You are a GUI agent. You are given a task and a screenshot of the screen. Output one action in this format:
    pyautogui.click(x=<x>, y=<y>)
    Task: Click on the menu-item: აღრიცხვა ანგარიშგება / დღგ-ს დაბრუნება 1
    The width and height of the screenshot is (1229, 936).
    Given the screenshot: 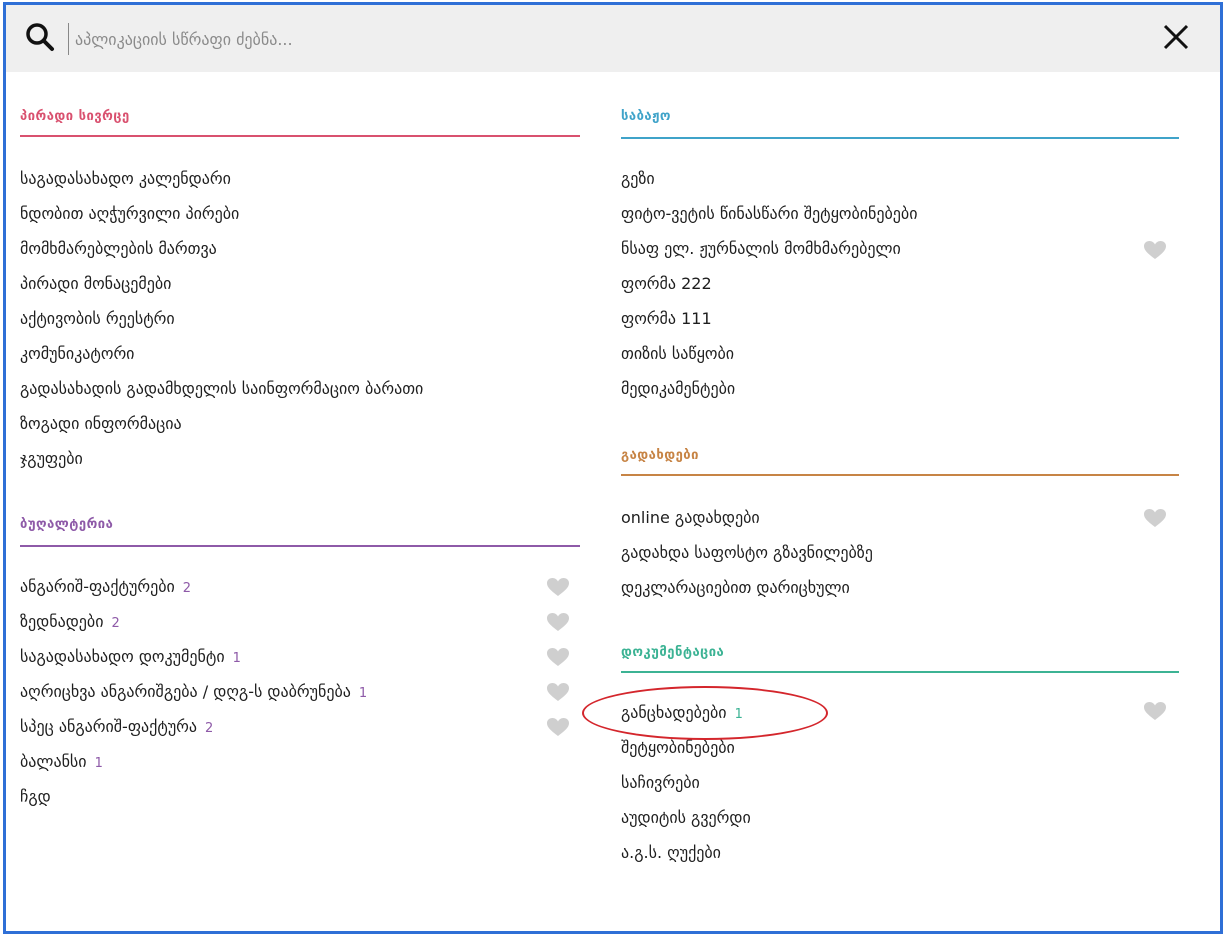 What is the action you would take?
    pyautogui.click(x=193, y=692)
    